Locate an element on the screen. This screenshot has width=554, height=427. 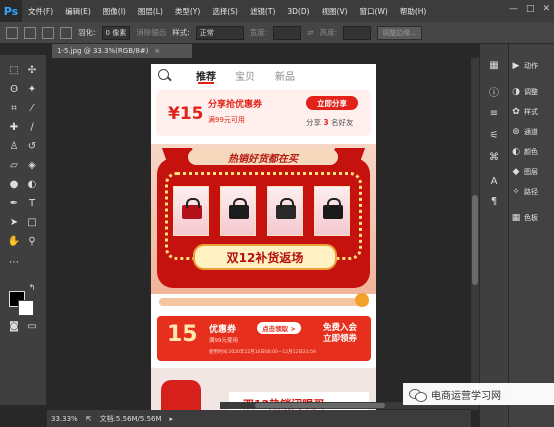
menu-layer: 图层(L) is located at coordinates (150, 11).